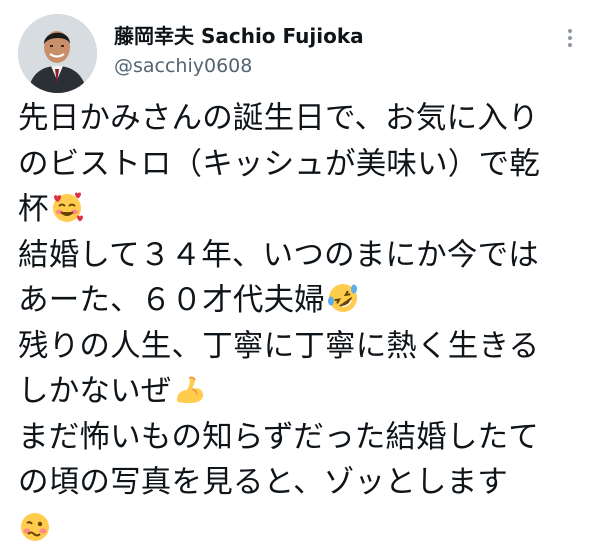  I want to click on tweet-line-text: のビストロ（キッシュが美味い）で乾, so click(279, 164).